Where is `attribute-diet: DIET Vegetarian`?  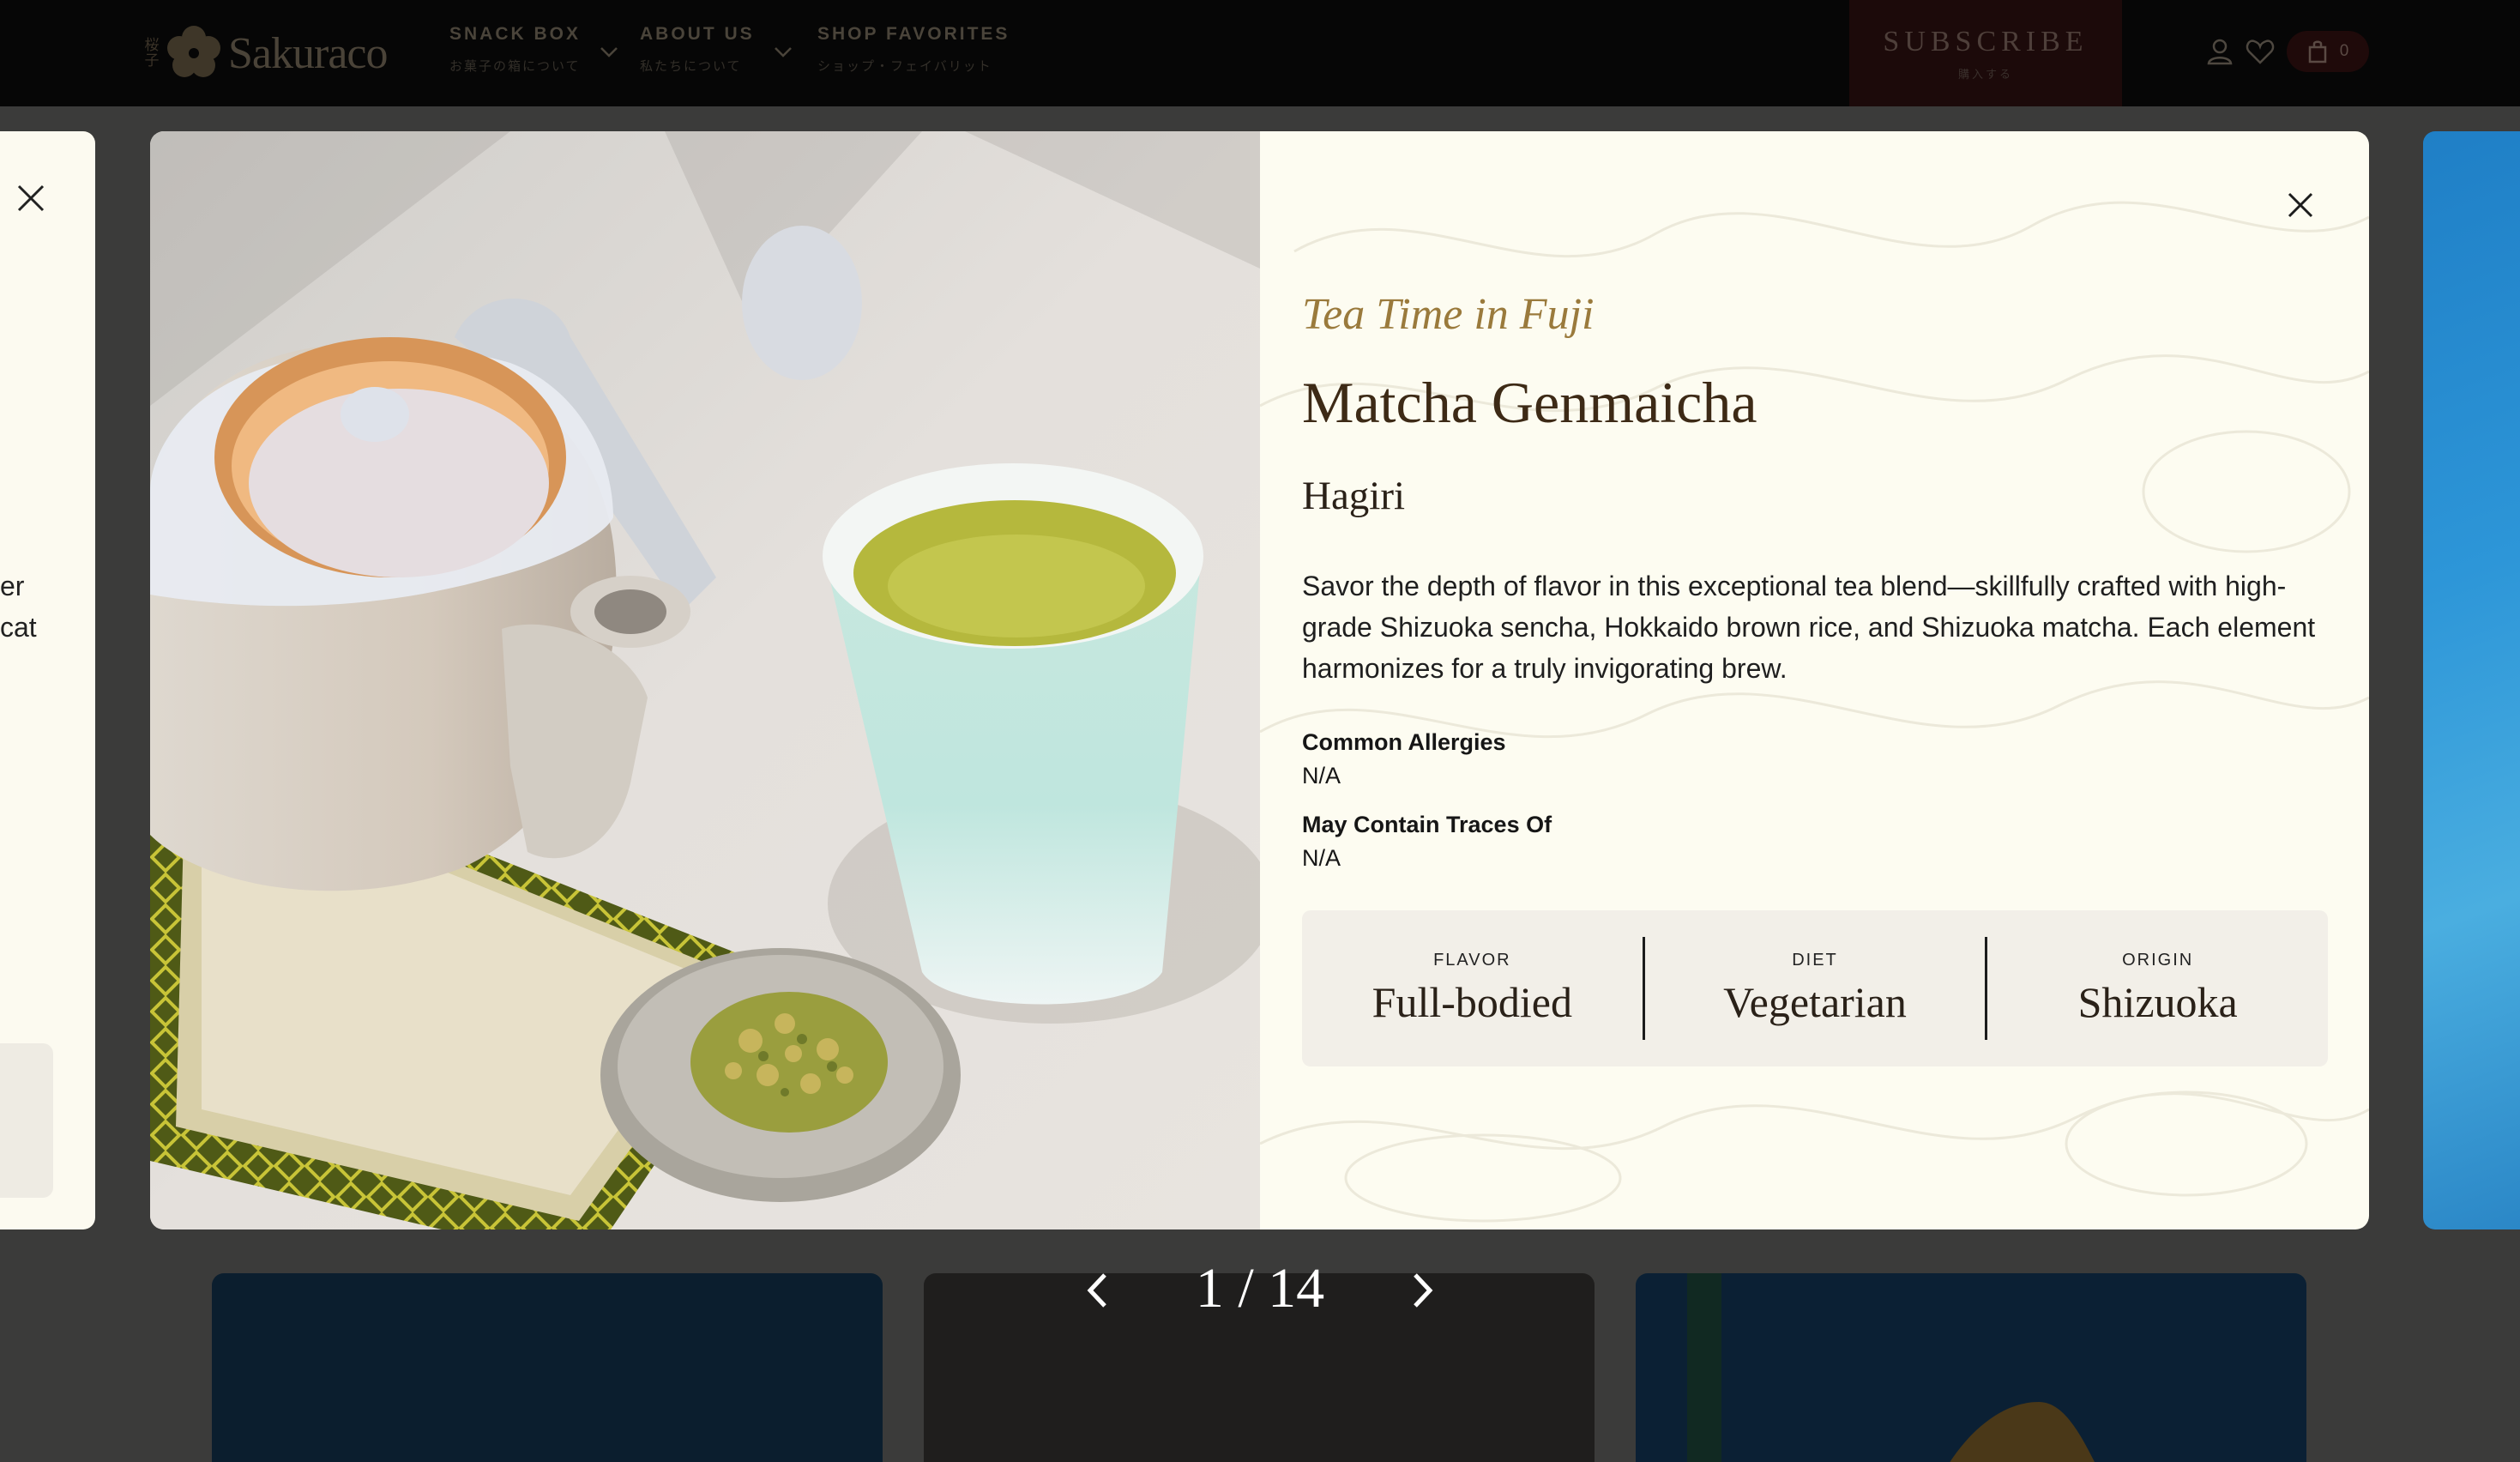
attribute-diet: DIET Vegetarian is located at coordinates (1815, 989).